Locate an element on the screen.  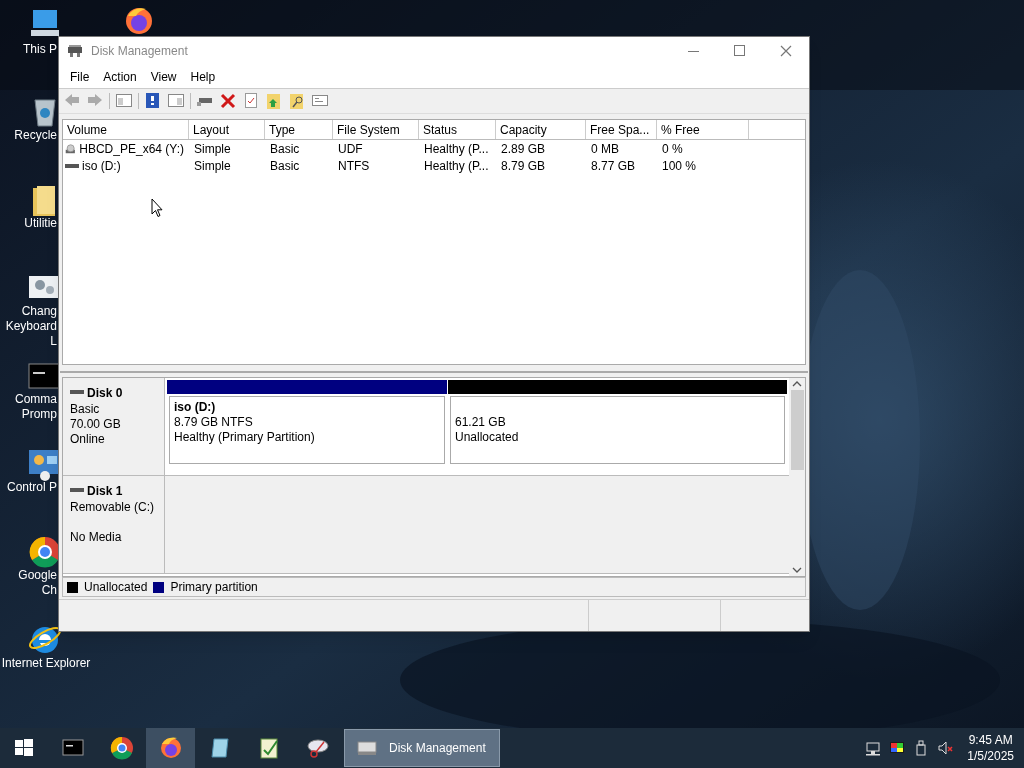
icon-label: This P is located at coordinates (28, 49).